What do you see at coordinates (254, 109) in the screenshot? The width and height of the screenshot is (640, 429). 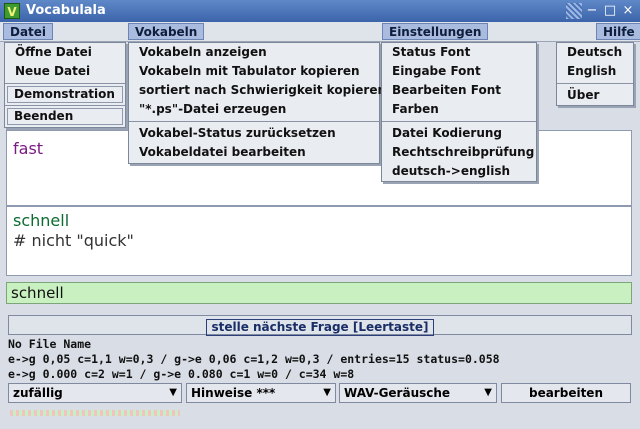 I see `menu-item-ps-datei: "*.ps"-Datei erzeugen` at bounding box center [254, 109].